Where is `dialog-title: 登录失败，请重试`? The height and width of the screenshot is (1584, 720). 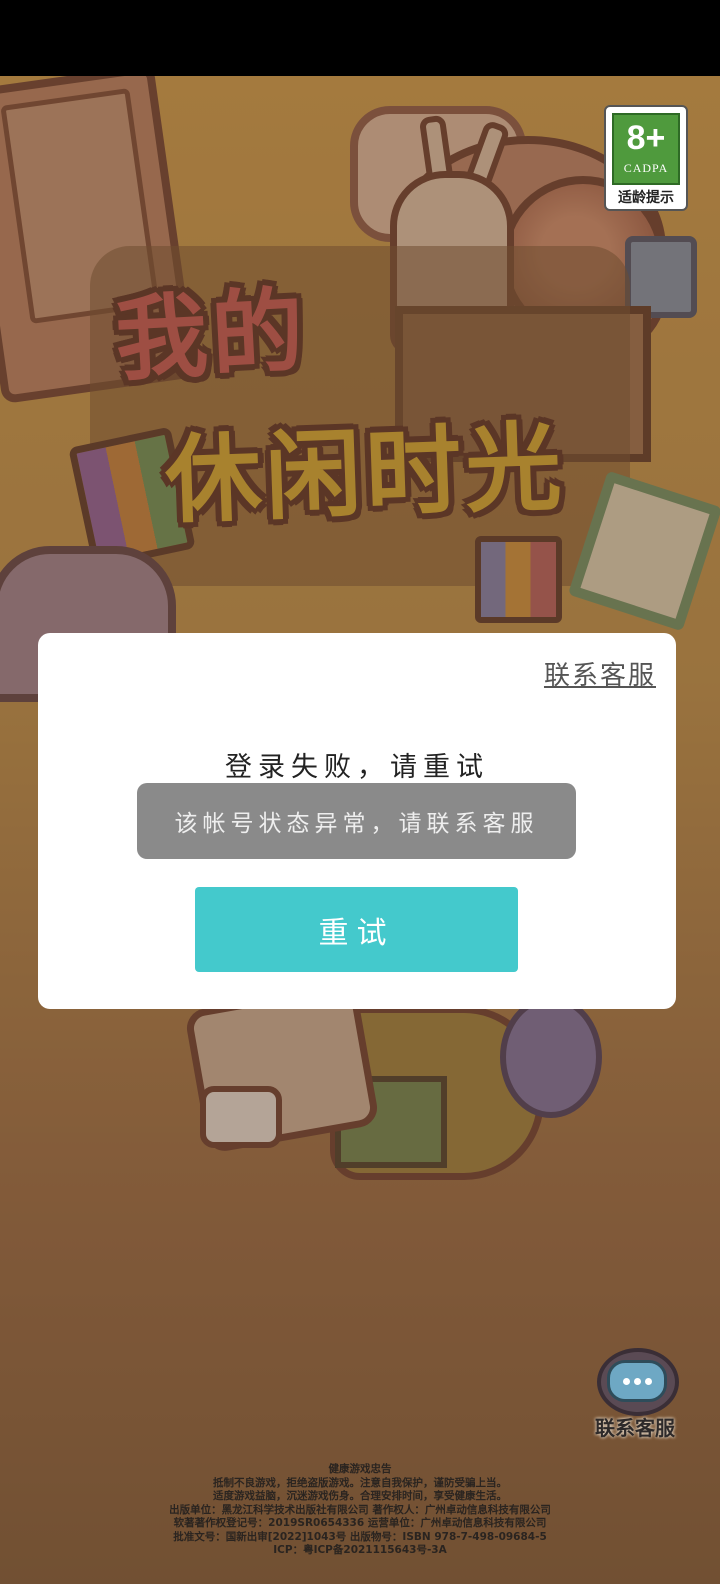 dialog-title: 登录失败，请重试 is located at coordinates (357, 767).